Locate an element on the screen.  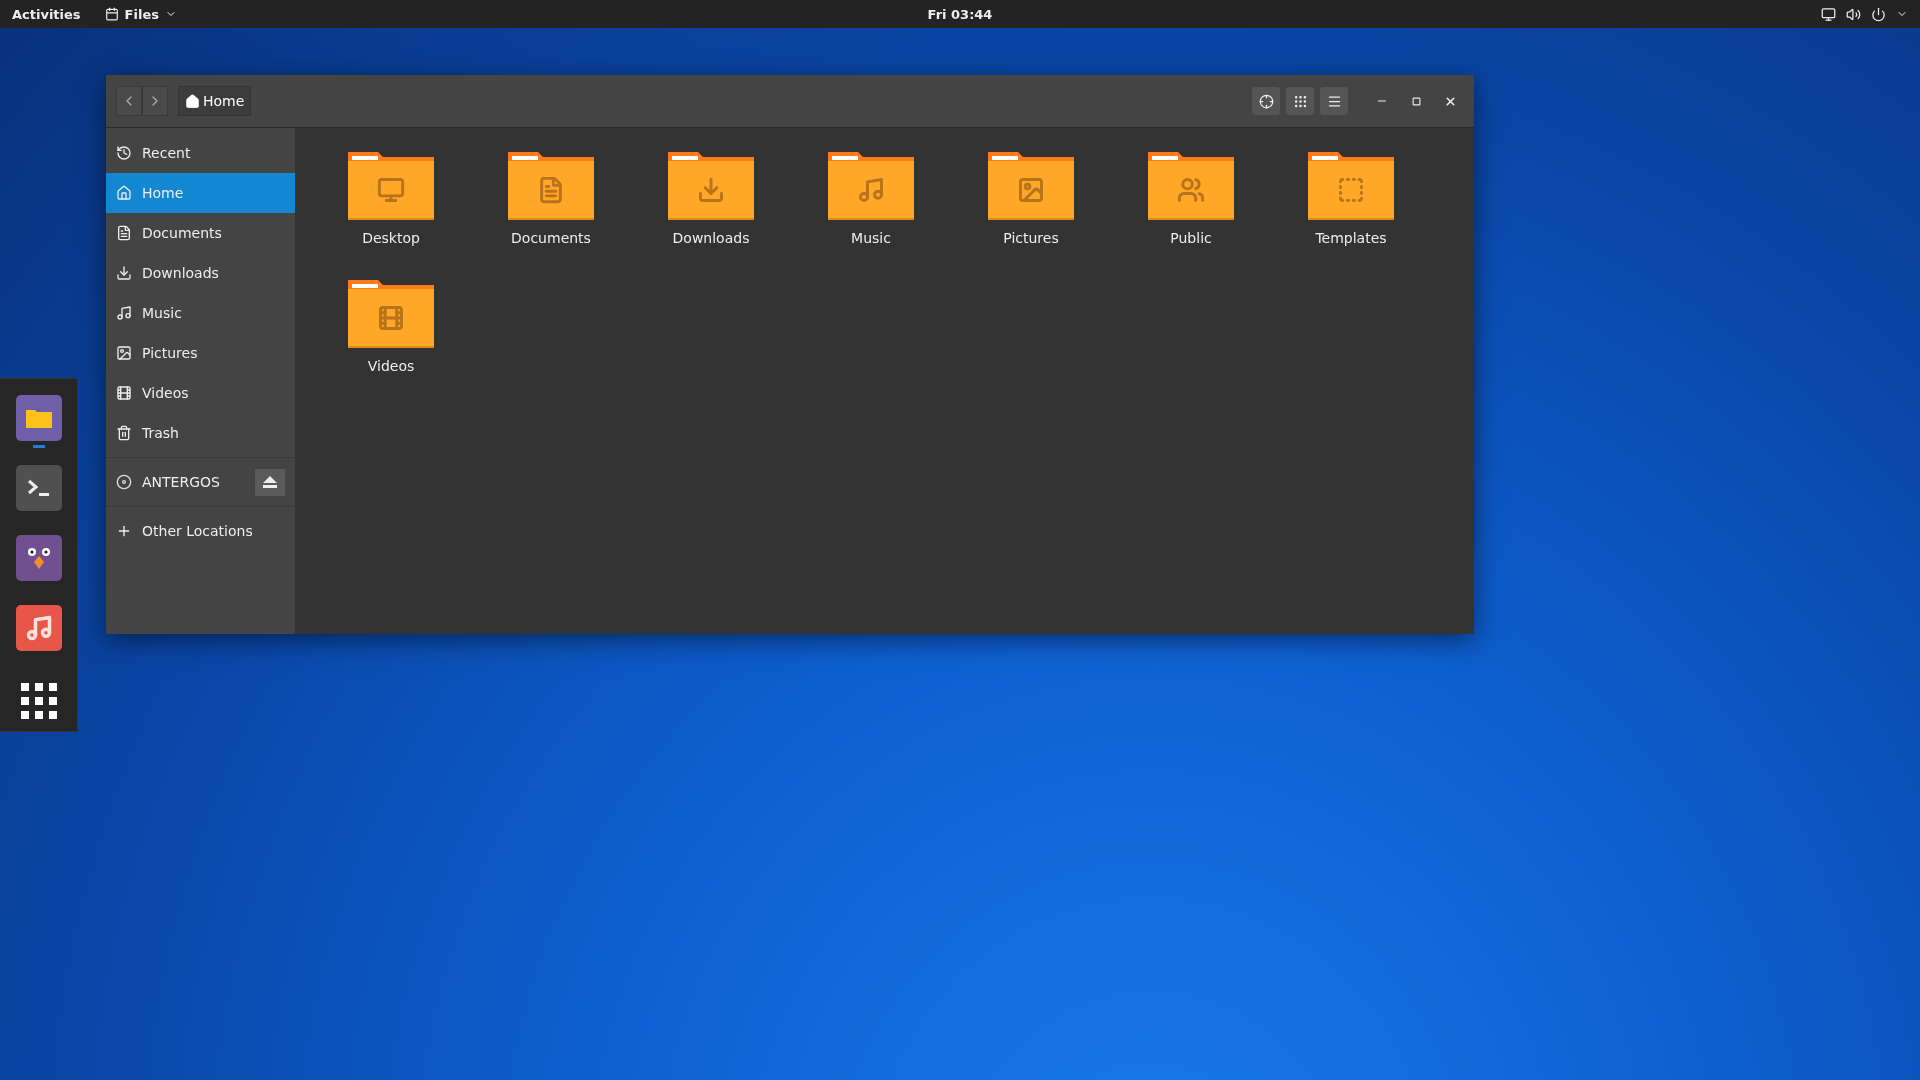
sidebar-item: Other Locations is located at coordinates (200, 531).